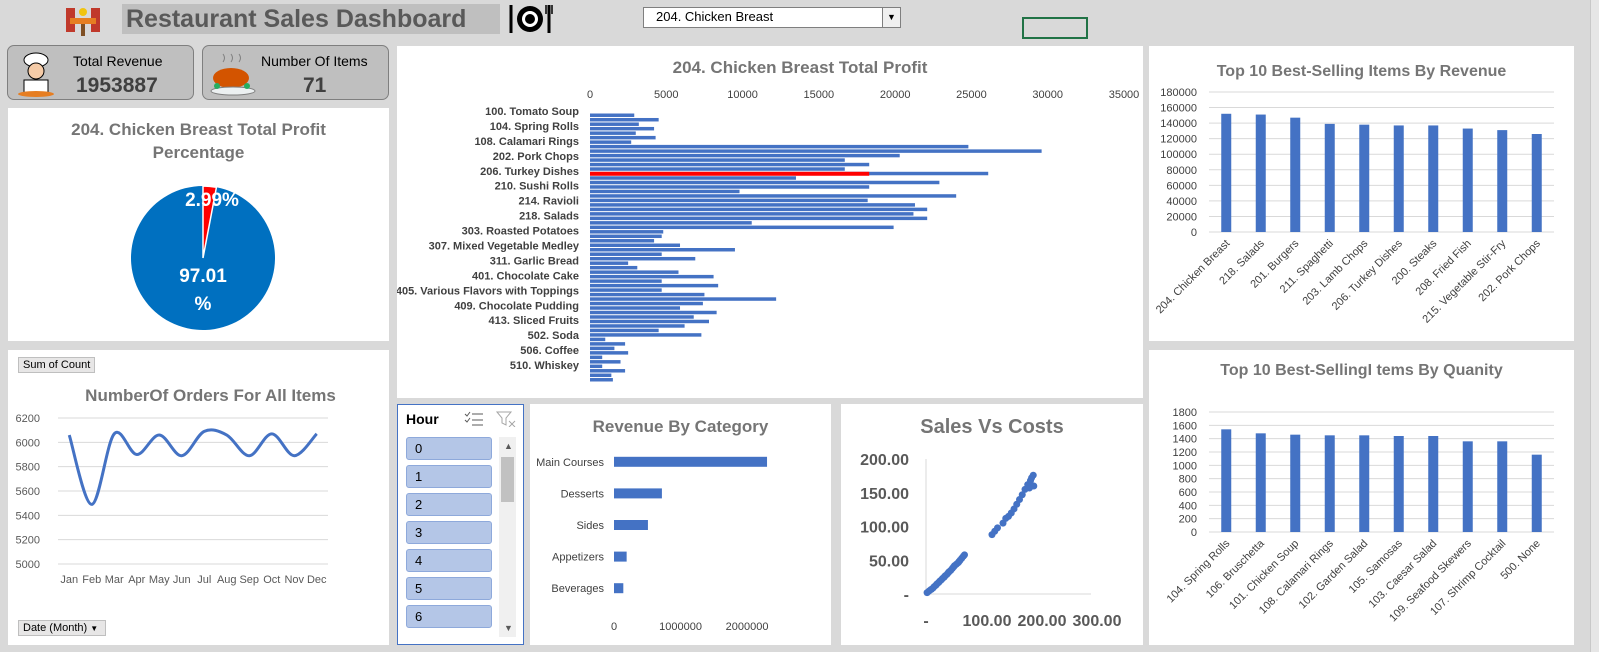 The width and height of the screenshot is (1599, 652). What do you see at coordinates (28, 419) in the screenshot?
I see `orders-ytick: 6200` at bounding box center [28, 419].